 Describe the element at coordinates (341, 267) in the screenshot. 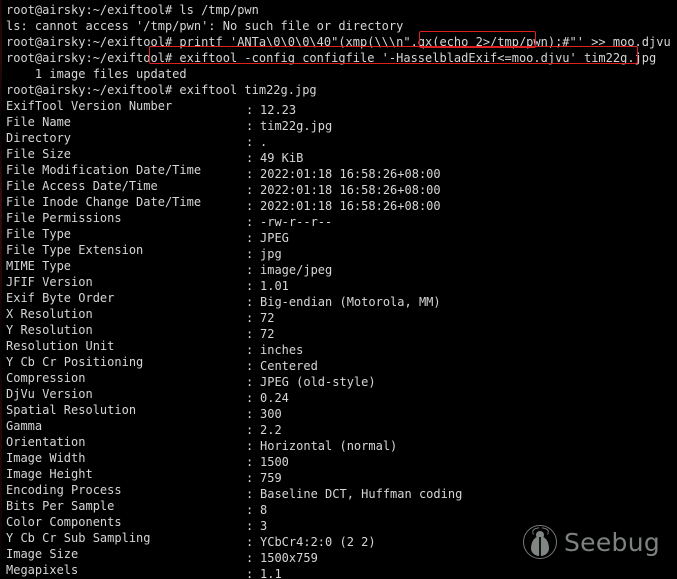

I see `metadata-row: MIME Type: image/jpeg` at that location.